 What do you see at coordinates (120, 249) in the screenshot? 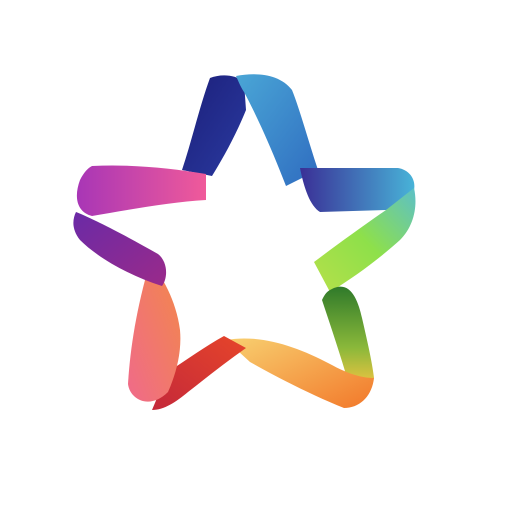
I see `ribbon-segment-purple` at bounding box center [120, 249].